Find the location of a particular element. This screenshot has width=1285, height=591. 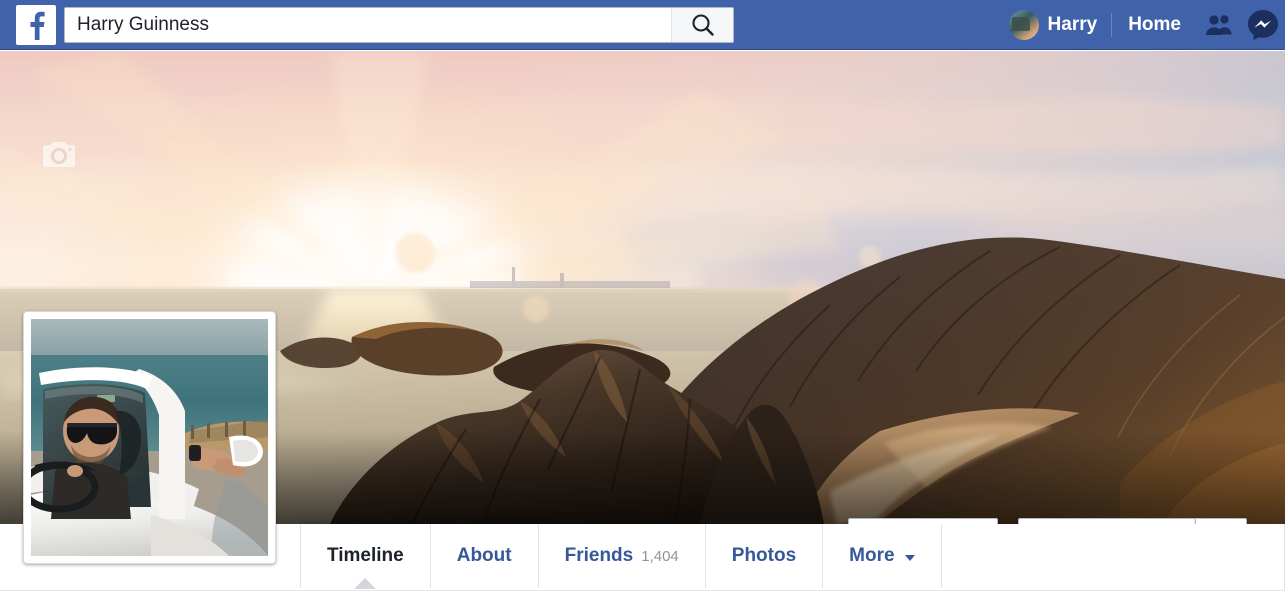

nav-home-link: Home is located at coordinates (1154, 25).